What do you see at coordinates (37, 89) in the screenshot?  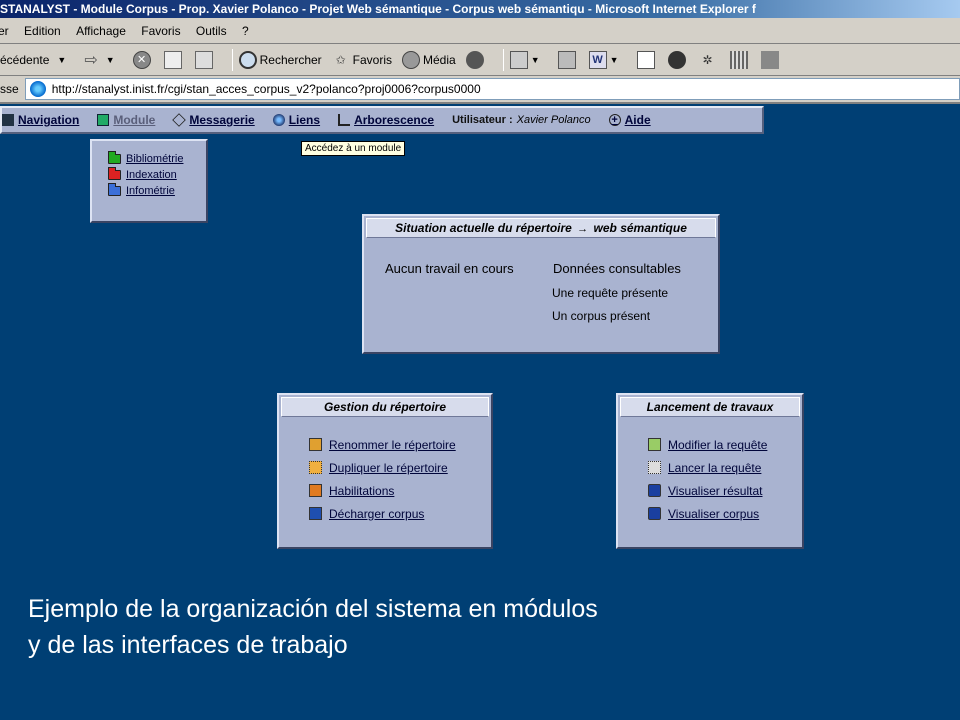 I see `ie-page-icon` at bounding box center [37, 89].